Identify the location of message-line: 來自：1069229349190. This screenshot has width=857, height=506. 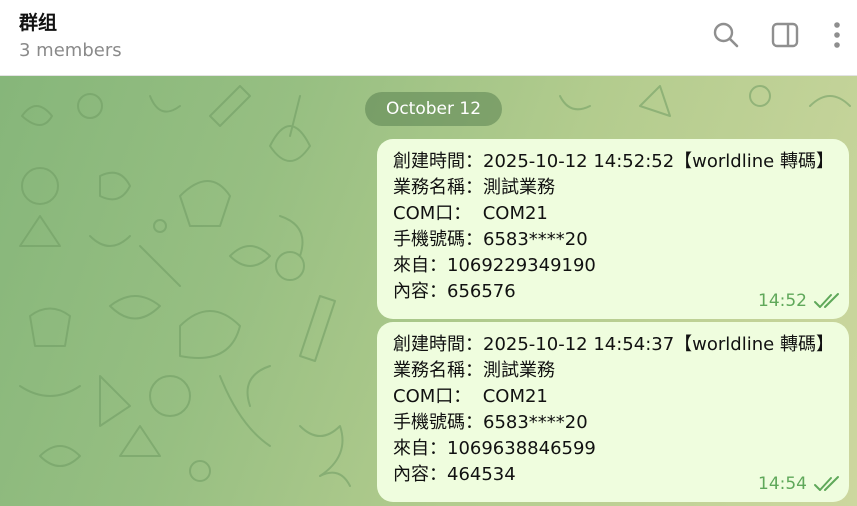
(494, 265).